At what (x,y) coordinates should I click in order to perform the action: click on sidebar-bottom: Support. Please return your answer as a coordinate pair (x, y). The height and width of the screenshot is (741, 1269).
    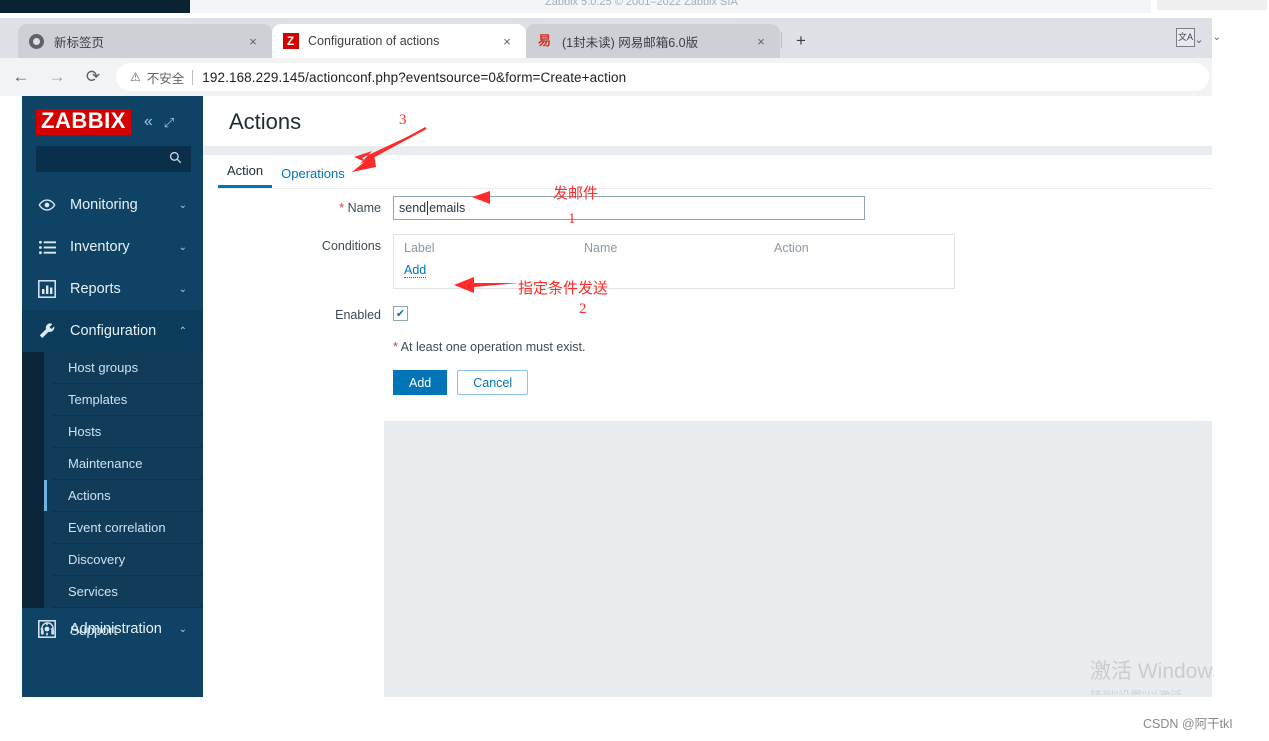
    Looking at the image, I should click on (112, 630).